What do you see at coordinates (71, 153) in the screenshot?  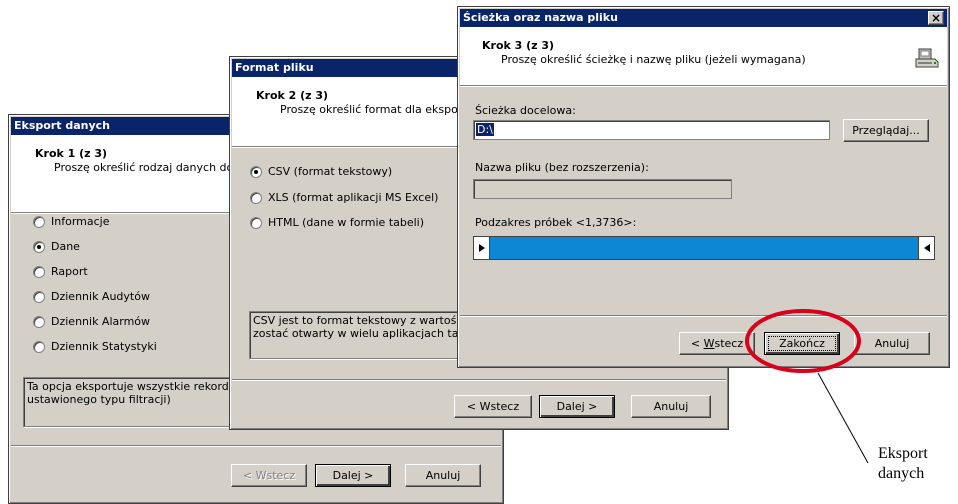 I see `step-label: Krok 1 (z 3)` at bounding box center [71, 153].